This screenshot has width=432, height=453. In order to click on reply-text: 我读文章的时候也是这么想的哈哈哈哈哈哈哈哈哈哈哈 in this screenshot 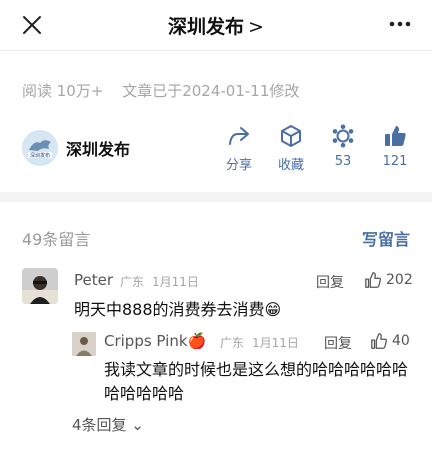, I will do `click(256, 381)`.